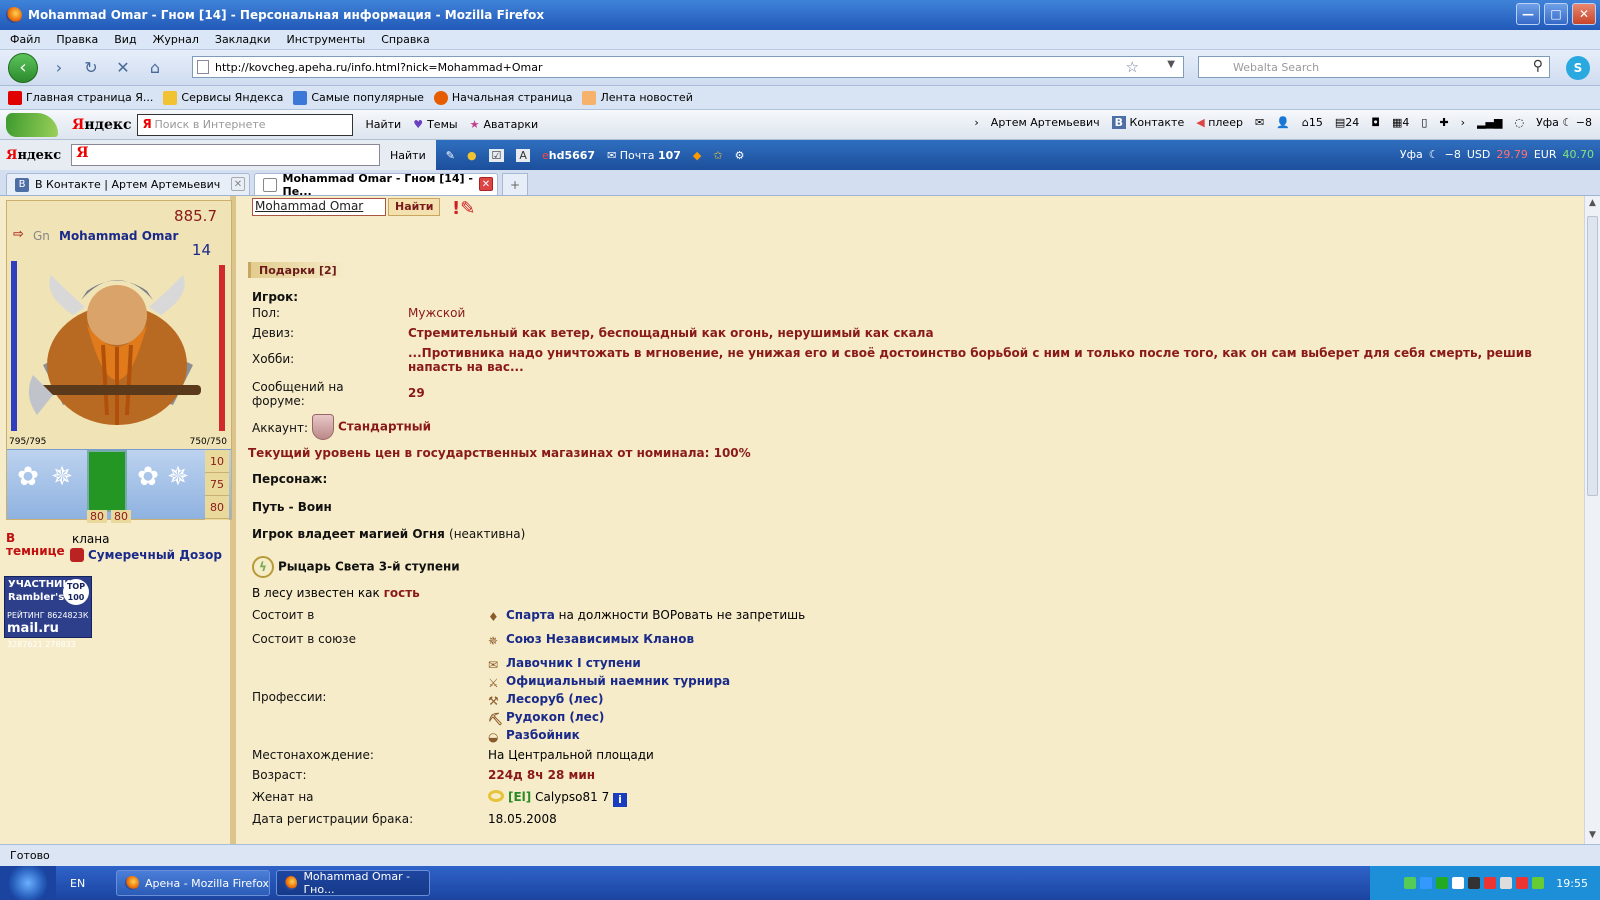 The height and width of the screenshot is (900, 1600). I want to click on user-hd-link: ehd5667, so click(568, 155).